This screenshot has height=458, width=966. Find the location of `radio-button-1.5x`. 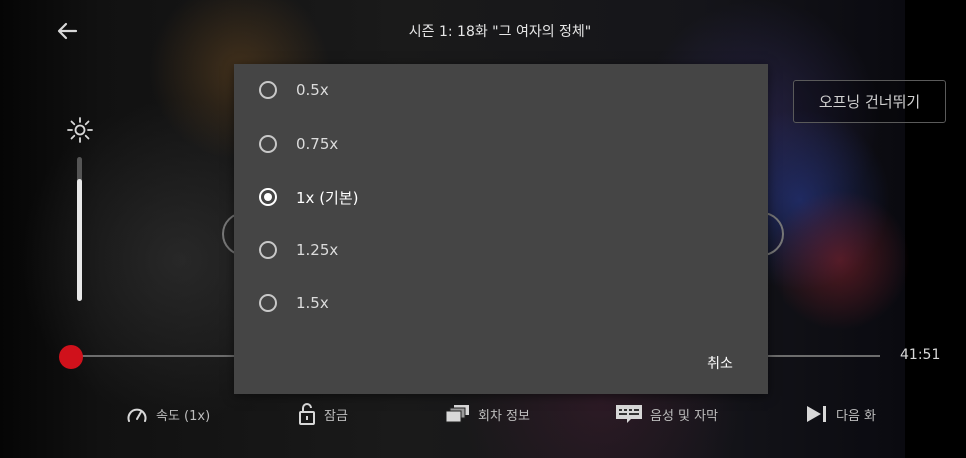

radio-button-1.5x is located at coordinates (268, 303).